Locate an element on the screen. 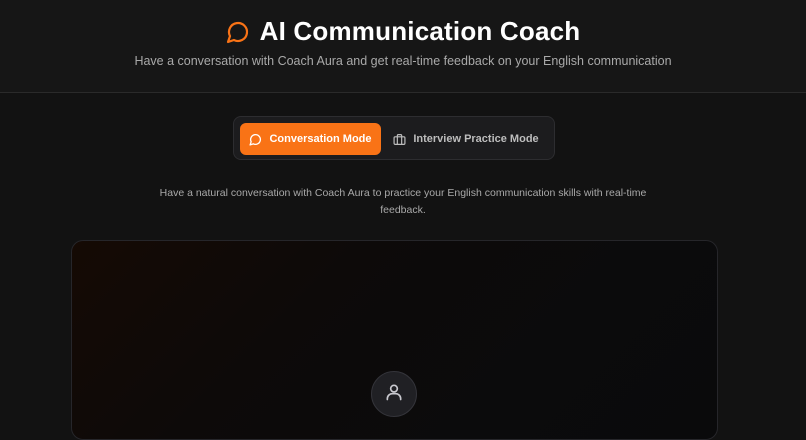 Image resolution: width=806 pixels, height=440 pixels. briefcase-icon is located at coordinates (399, 139).